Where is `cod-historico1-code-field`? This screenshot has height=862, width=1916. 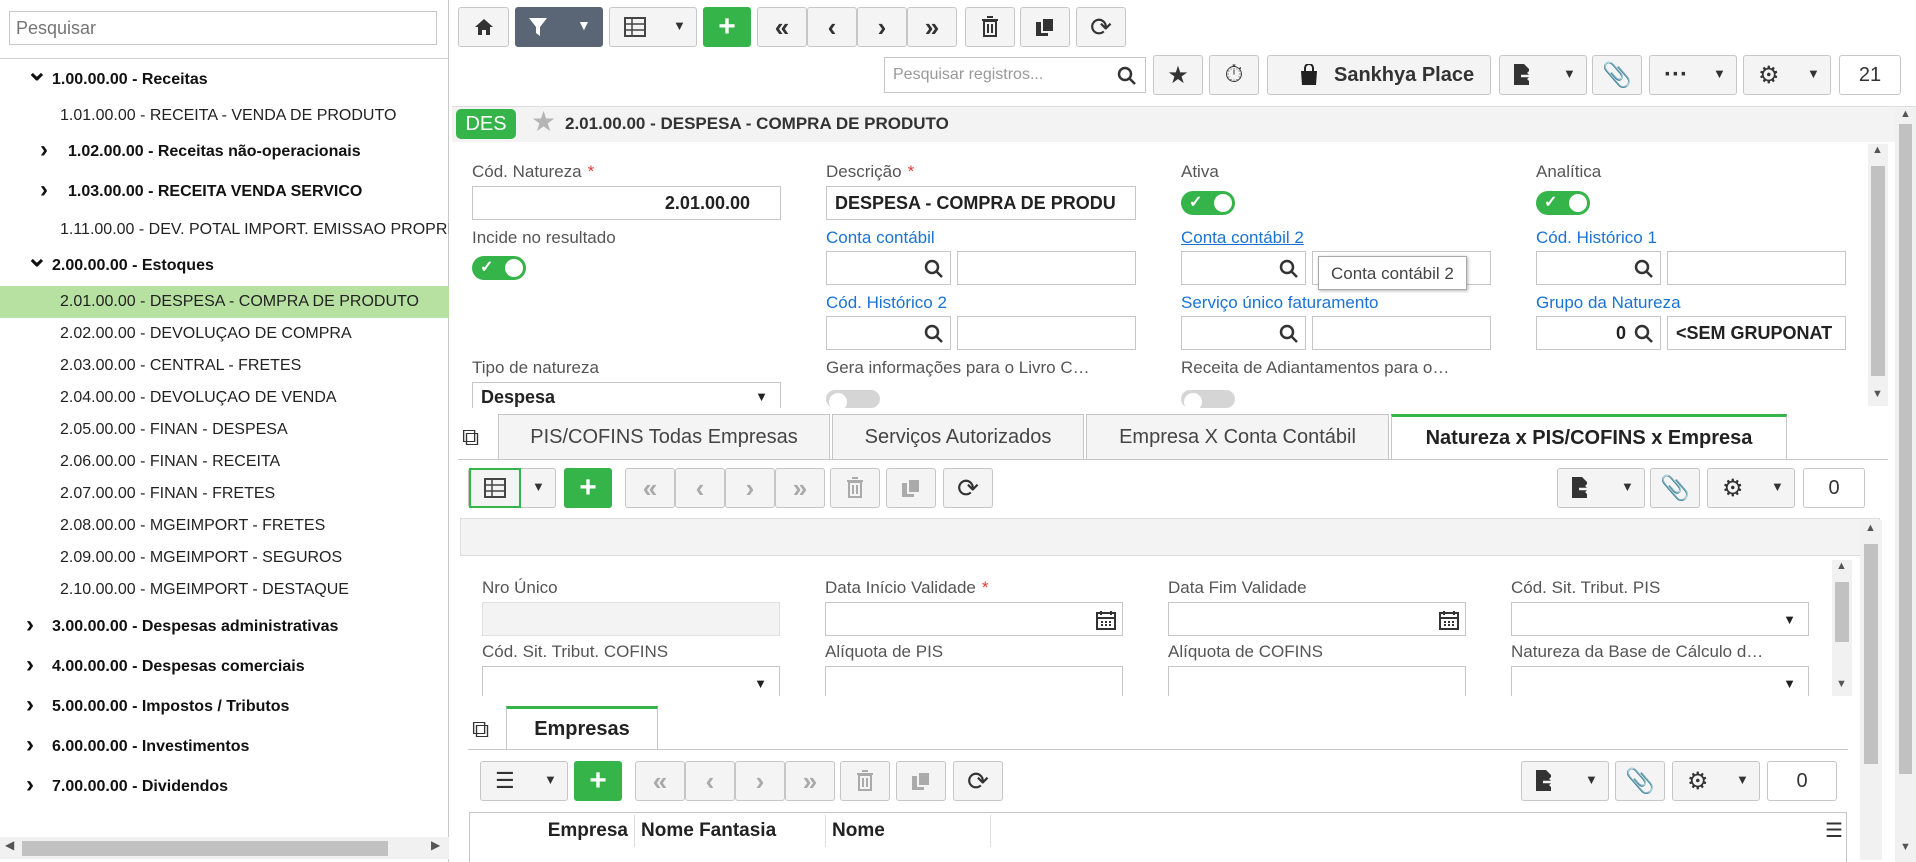 cod-historico1-code-field is located at coordinates (1598, 268).